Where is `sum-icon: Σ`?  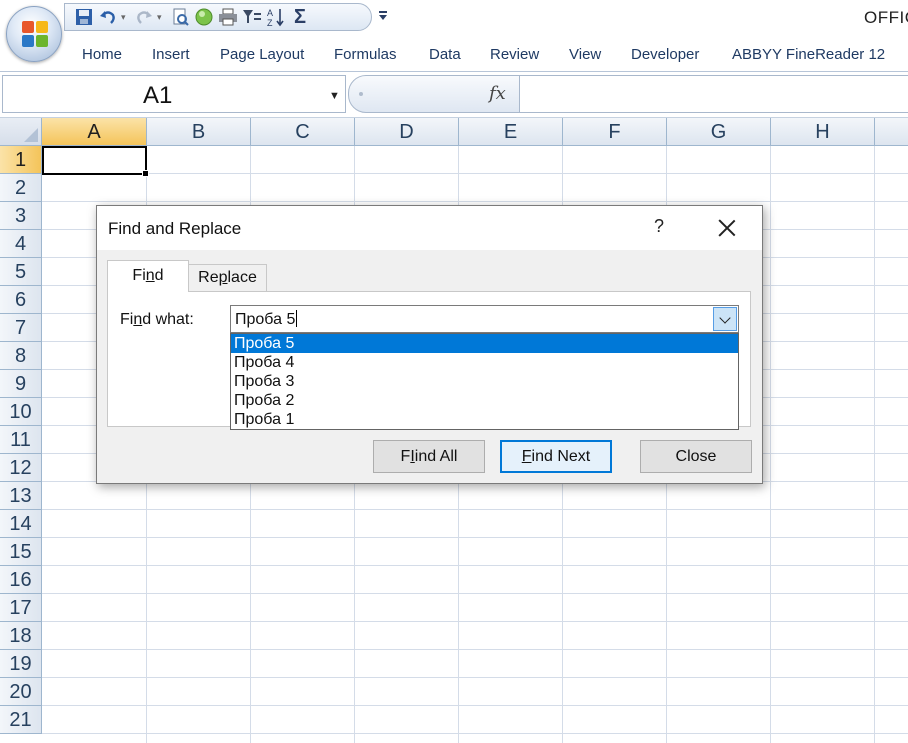
sum-icon: Σ is located at coordinates (300, 17).